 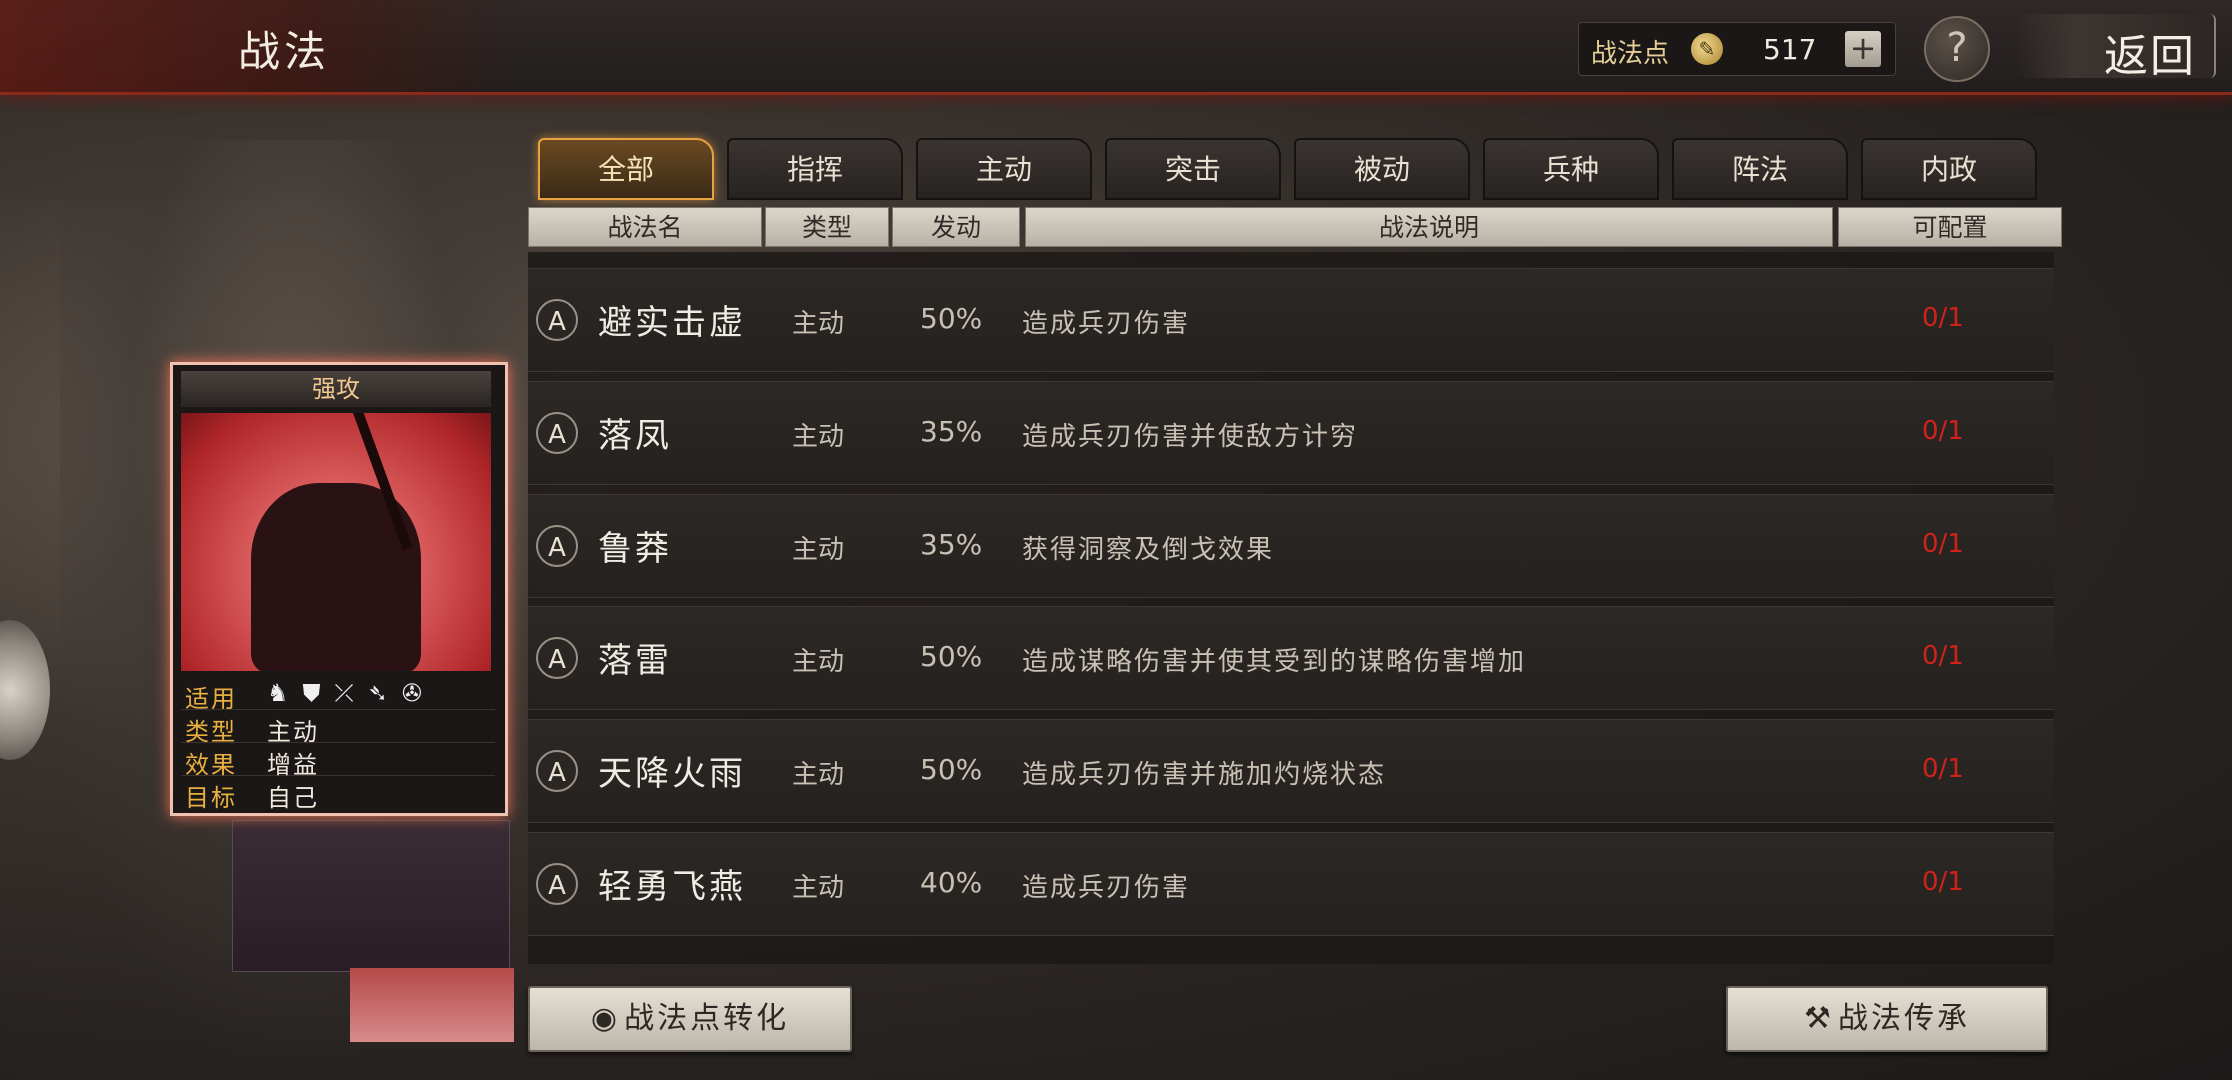 What do you see at coordinates (1819, 1018) in the screenshot?
I see `hammer-icon: ⚒` at bounding box center [1819, 1018].